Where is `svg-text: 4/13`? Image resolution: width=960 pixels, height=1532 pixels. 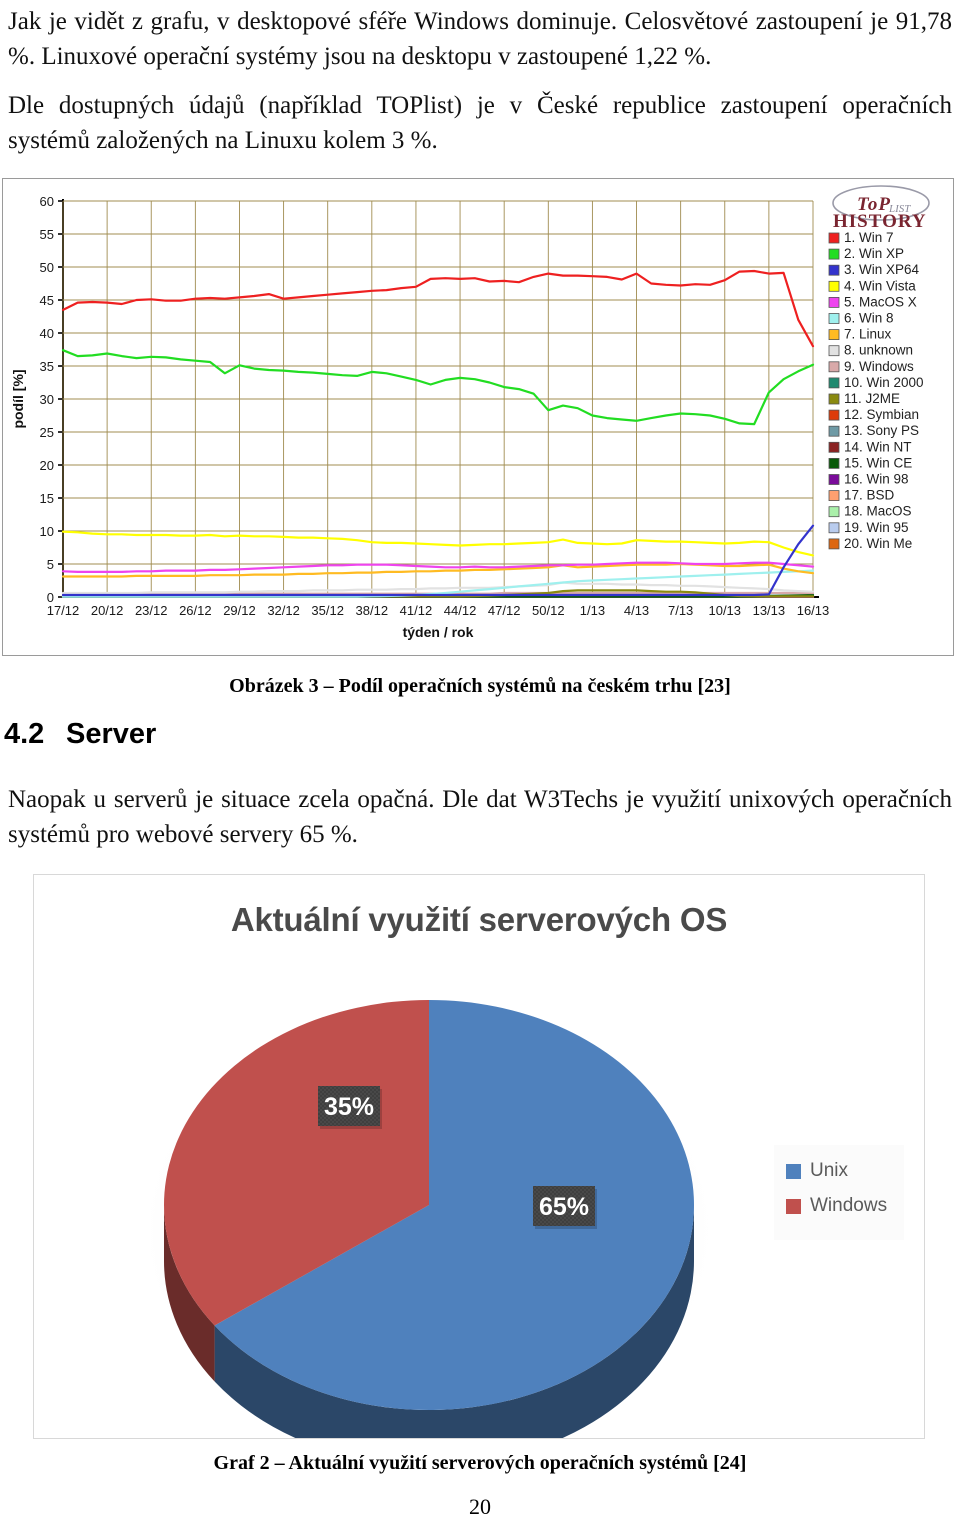
svg-text: 4/13 is located at coordinates (636, 610).